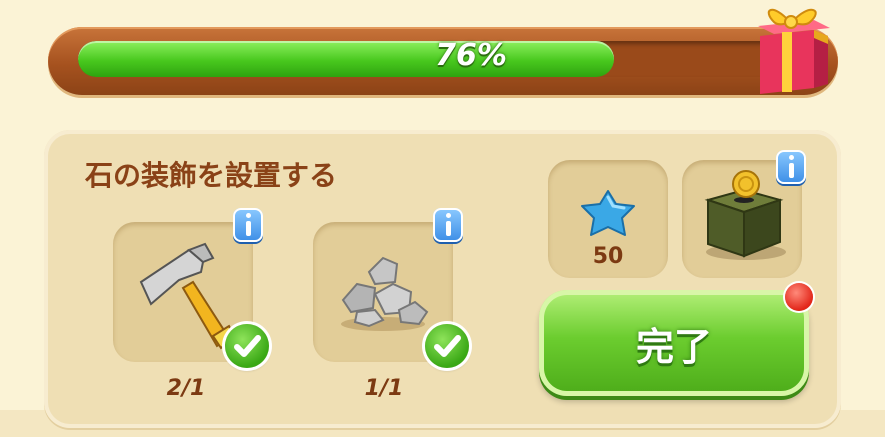 The image size is (885, 437). Describe the element at coordinates (448, 225) in the screenshot. I see `info-button-stones` at that location.